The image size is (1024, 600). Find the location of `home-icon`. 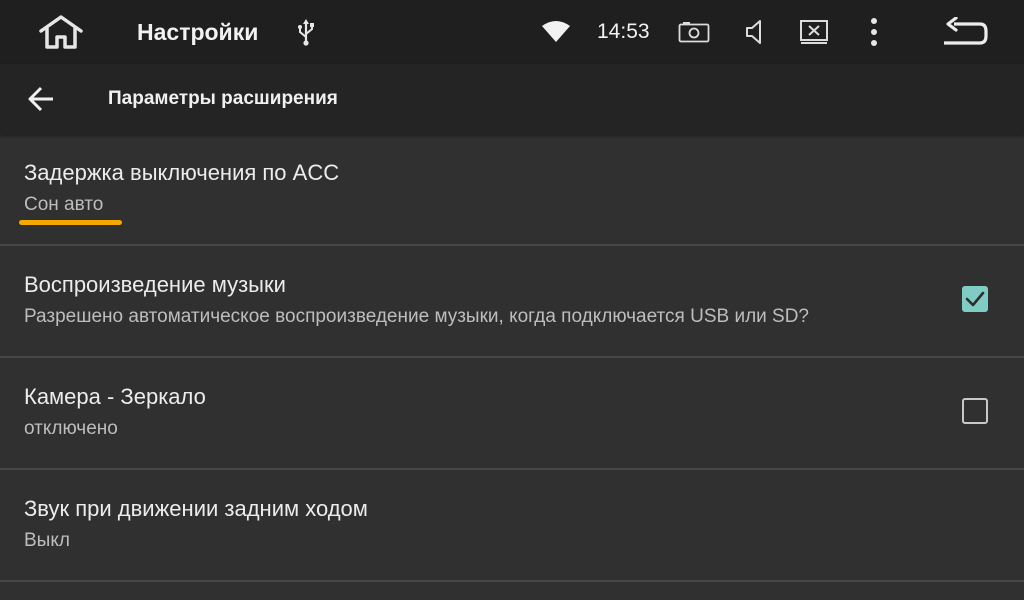

home-icon is located at coordinates (61, 32).